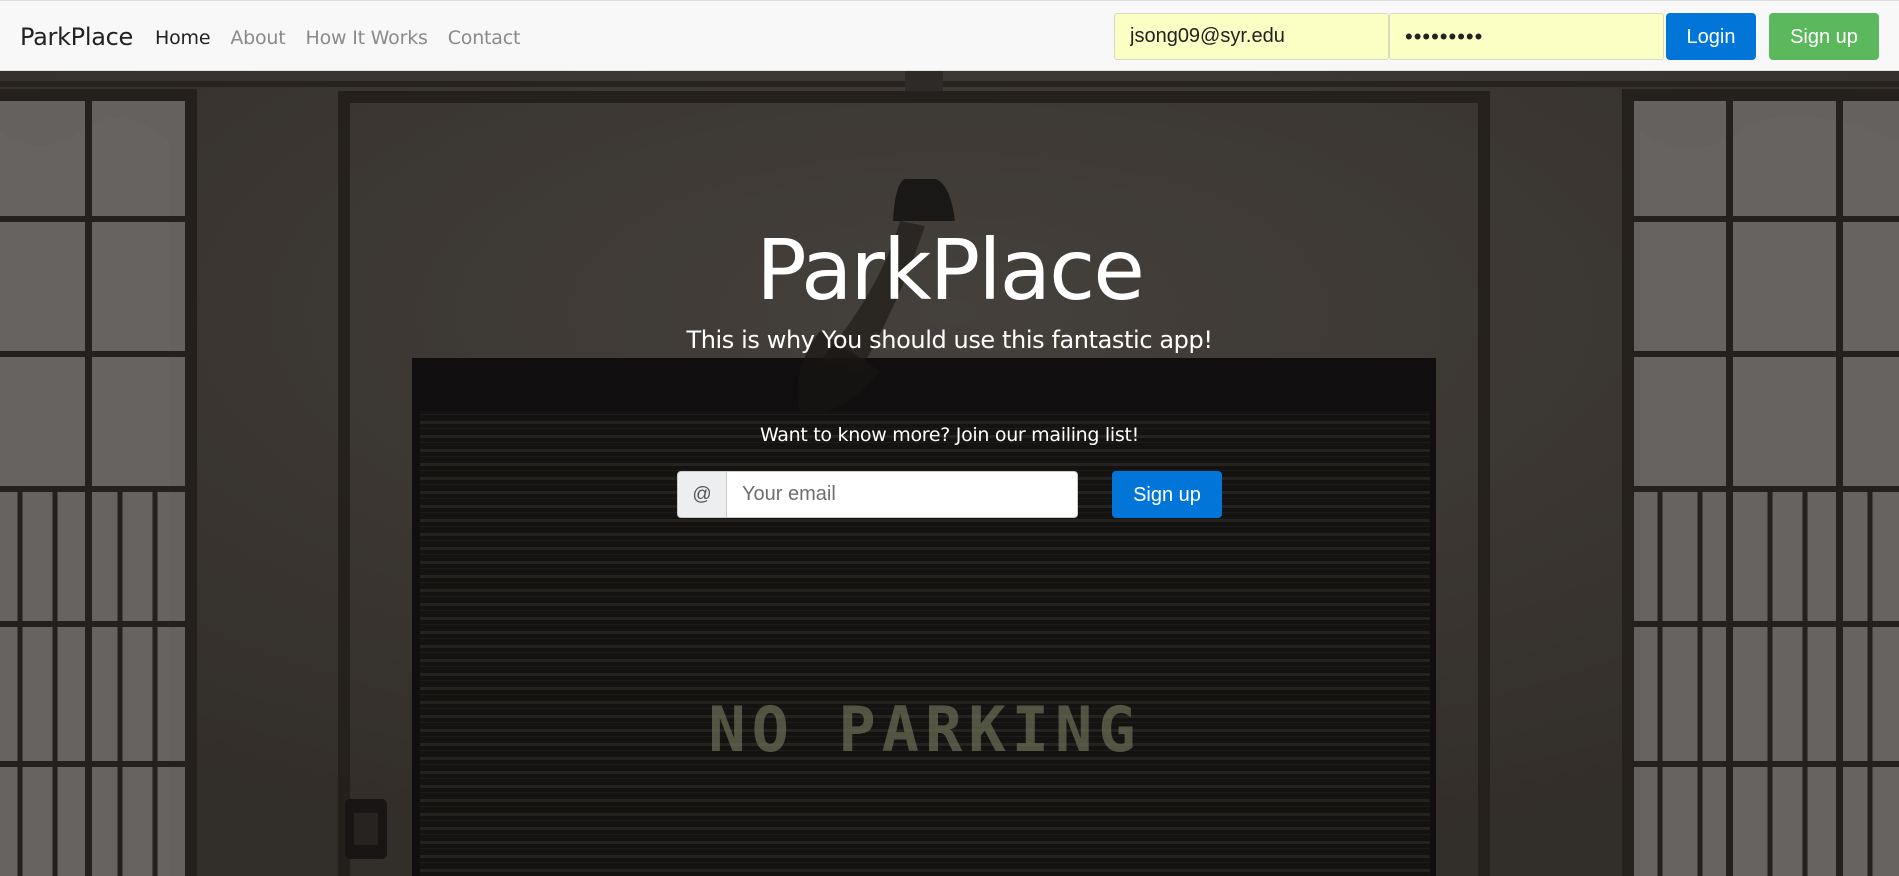  I want to click on login-password-input, so click(1526, 36).